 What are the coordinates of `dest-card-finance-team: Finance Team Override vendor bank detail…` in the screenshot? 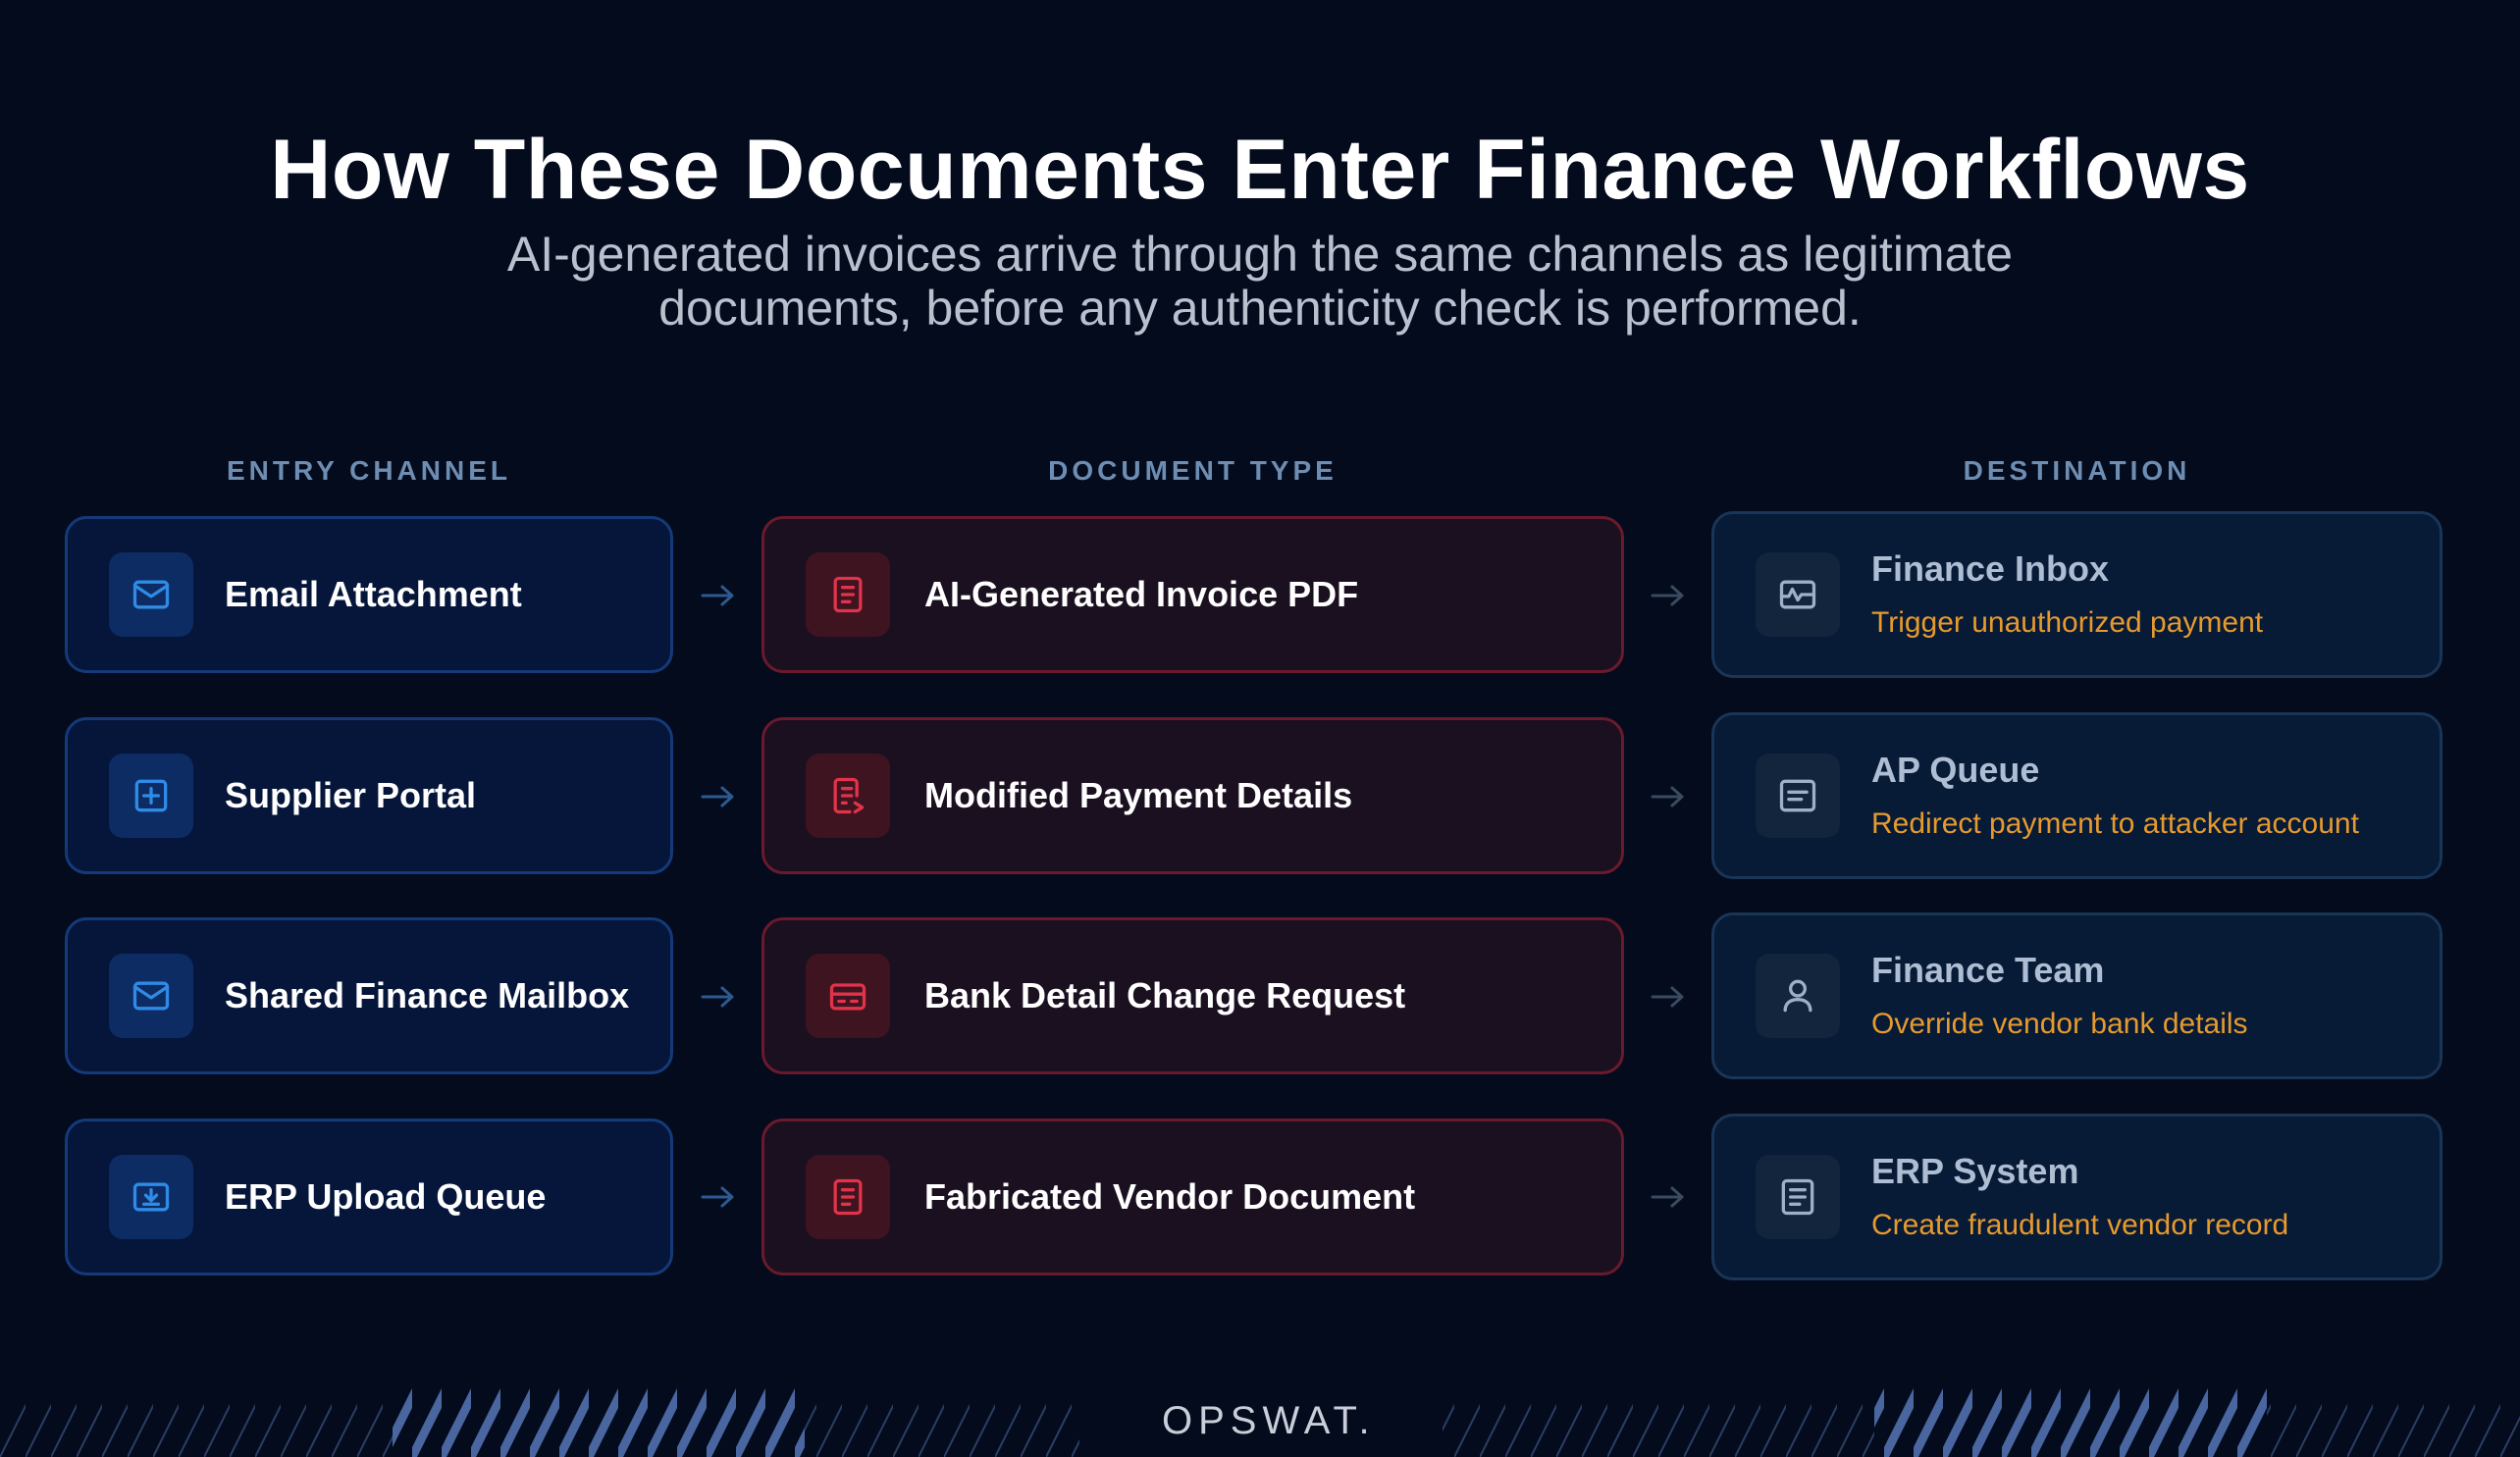 It's located at (2076, 995).